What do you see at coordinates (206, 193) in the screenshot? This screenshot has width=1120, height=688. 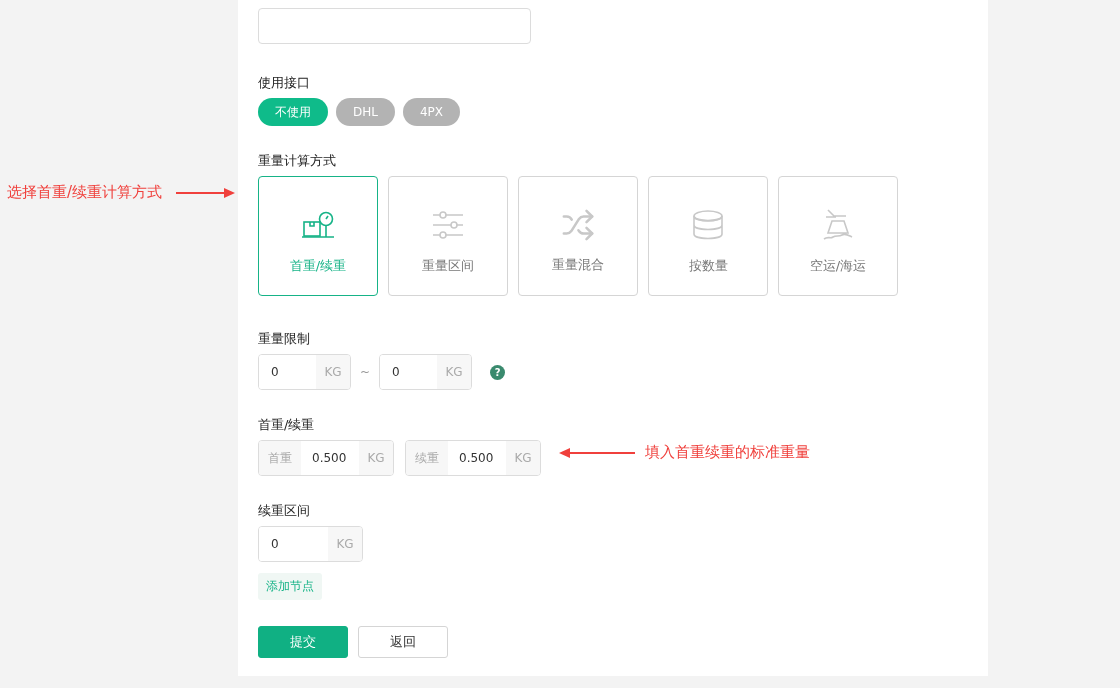 I see `annotation-arrow` at bounding box center [206, 193].